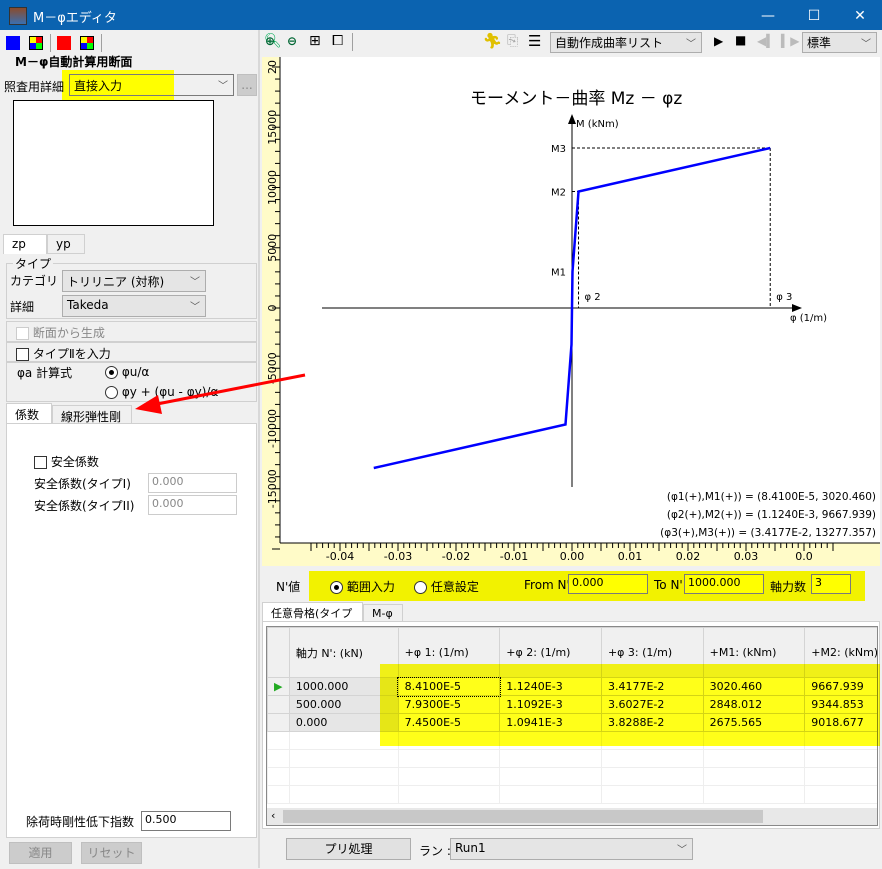  Describe the element at coordinates (558, 149) in the screenshot. I see `mark-label-m3: M3` at that location.